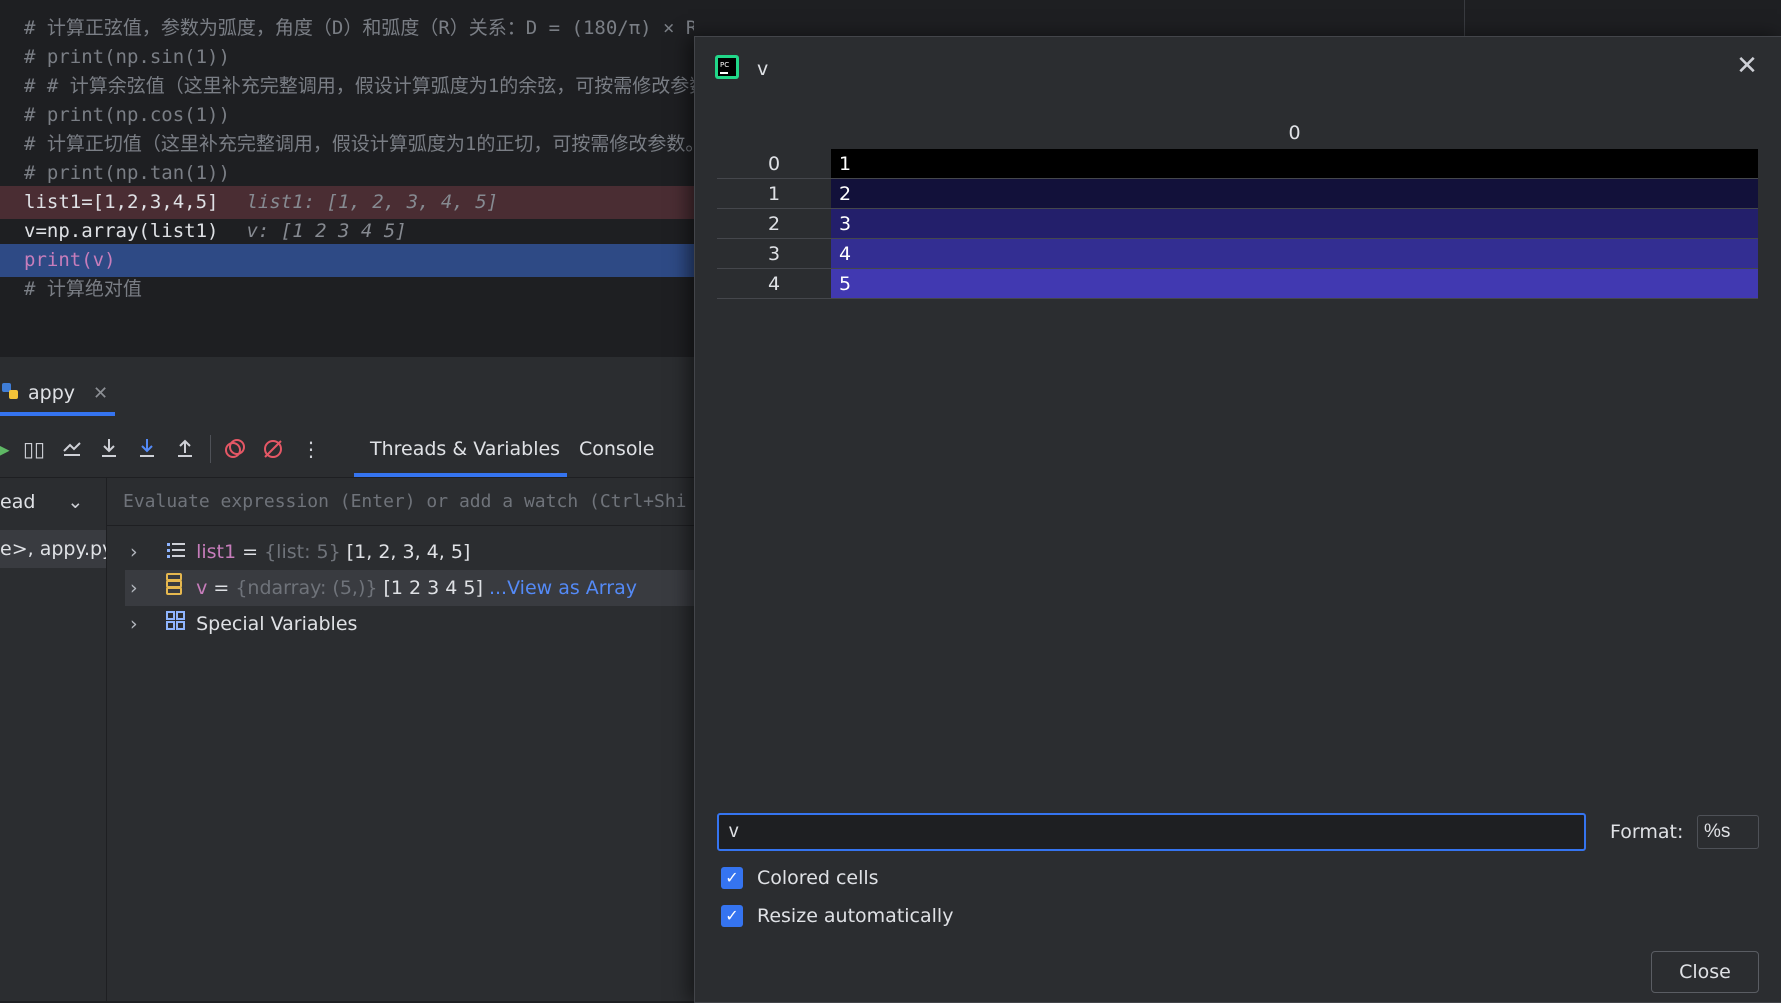 This screenshot has height=1003, width=1781. I want to click on row-index: 4, so click(774, 284).